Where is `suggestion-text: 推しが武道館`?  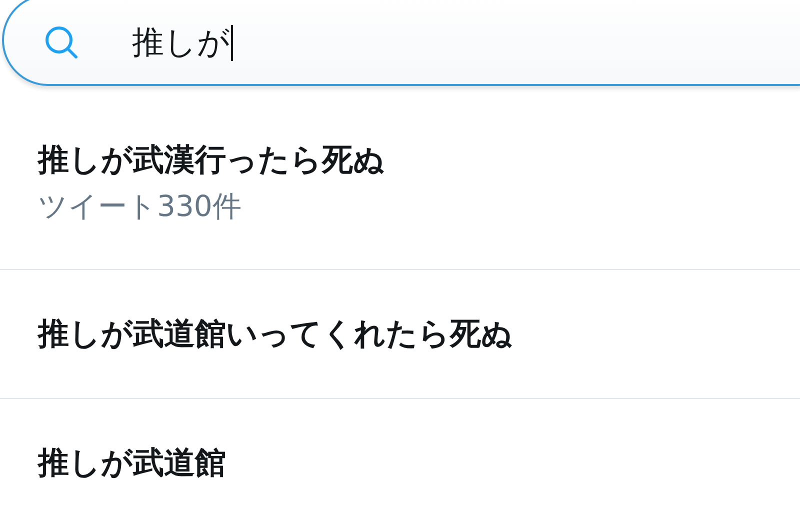
suggestion-text: 推しが武道館 is located at coordinates (132, 463).